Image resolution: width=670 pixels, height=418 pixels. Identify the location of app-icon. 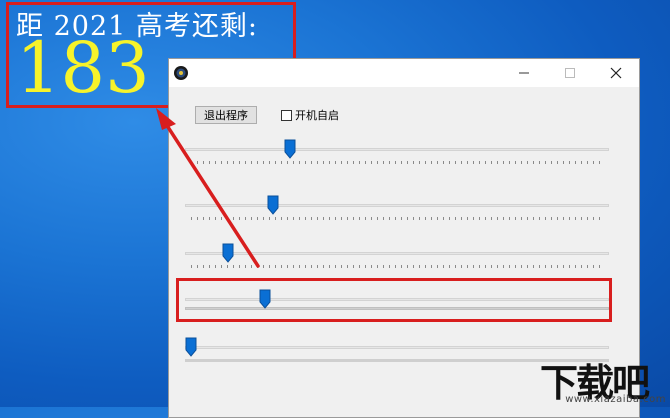
(181, 73).